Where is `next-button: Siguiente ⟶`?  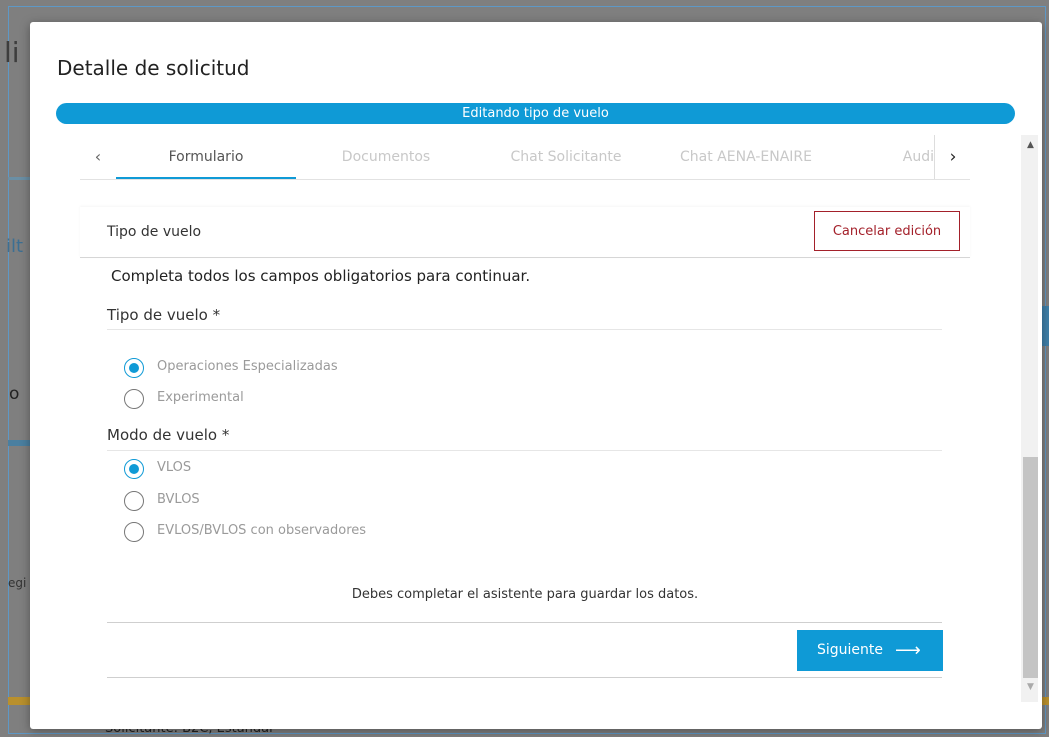 next-button: Siguiente ⟶ is located at coordinates (870, 650).